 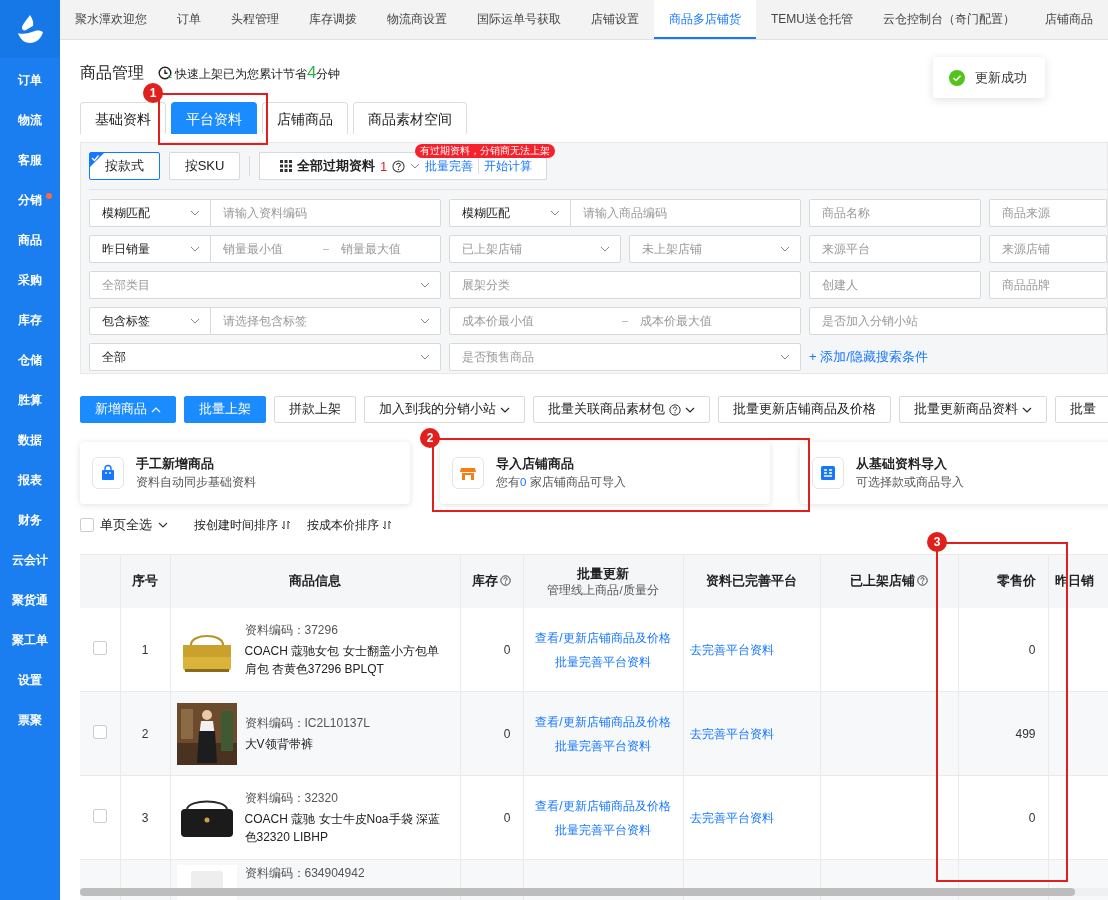 What do you see at coordinates (535, 249) in the screenshot?
I see `filter-select: 已上架店铺` at bounding box center [535, 249].